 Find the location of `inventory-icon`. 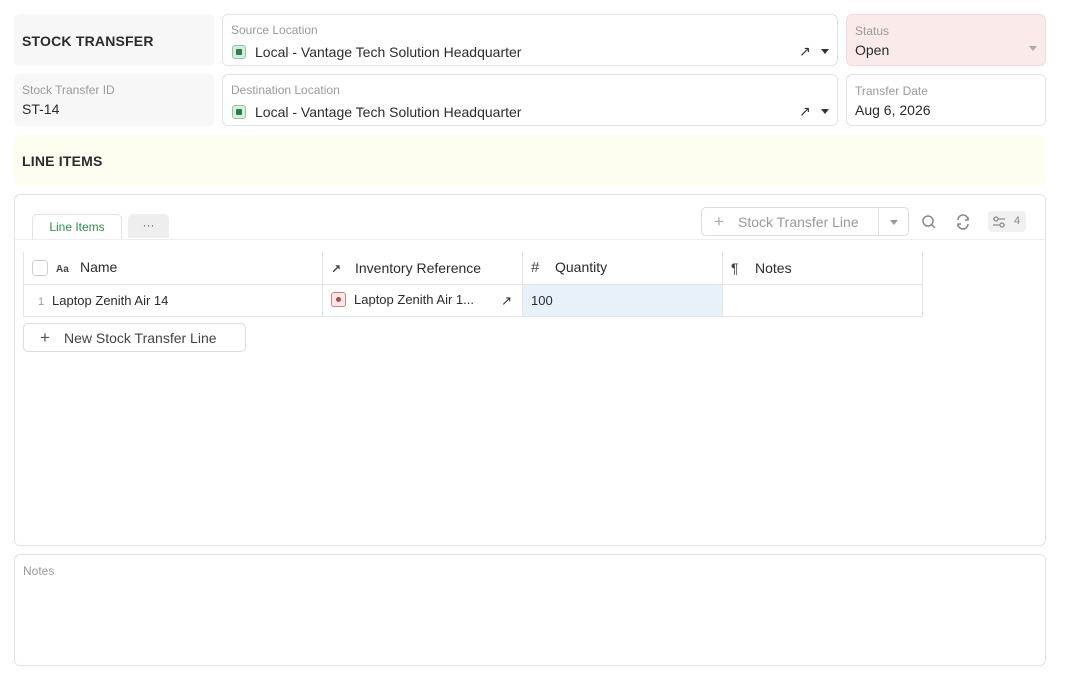

inventory-icon is located at coordinates (338, 300).